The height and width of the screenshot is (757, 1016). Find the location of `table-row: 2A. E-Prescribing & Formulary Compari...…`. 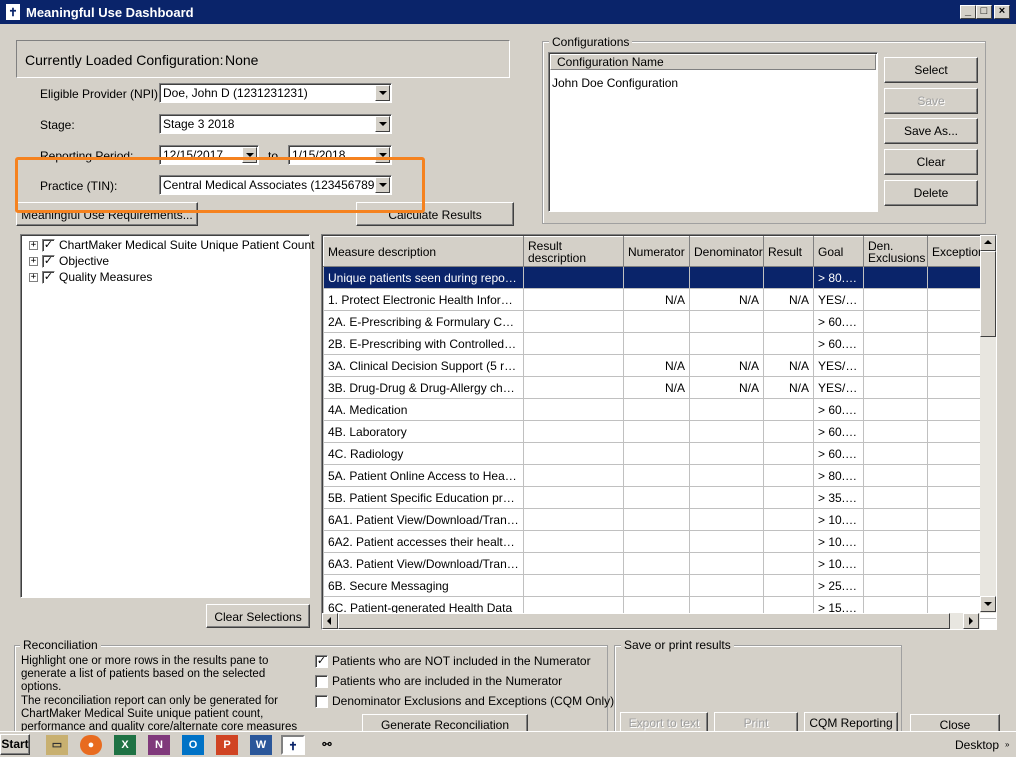

table-row: 2A. E-Prescribing & Formulary Compari...… is located at coordinates (659, 321).